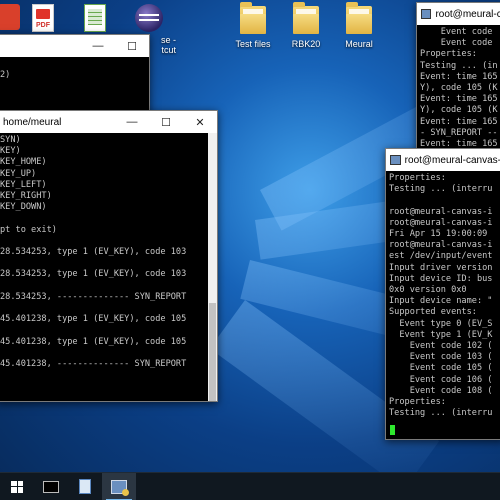 The width and height of the screenshot is (500, 500). Describe the element at coordinates (43, 18) in the screenshot. I see `pdf-file-icon: PDF` at that location.